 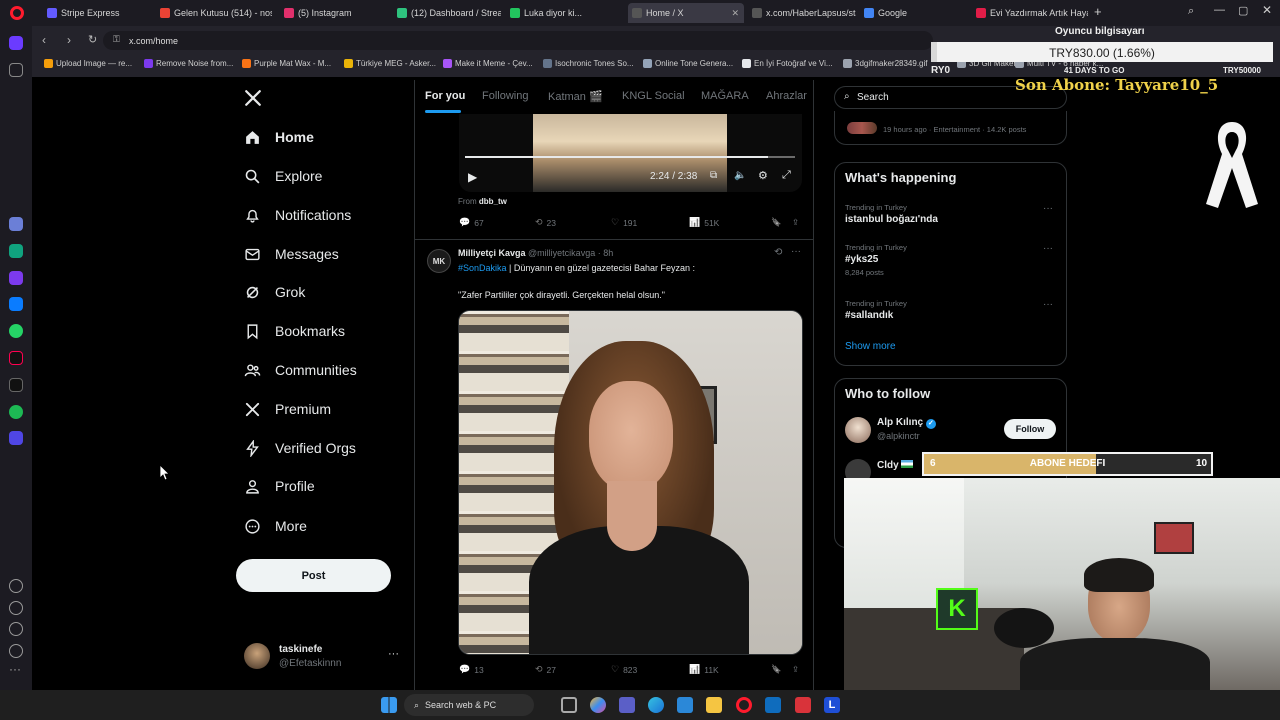 I want to click on reply-button: 💬 67, so click(x=471, y=222).